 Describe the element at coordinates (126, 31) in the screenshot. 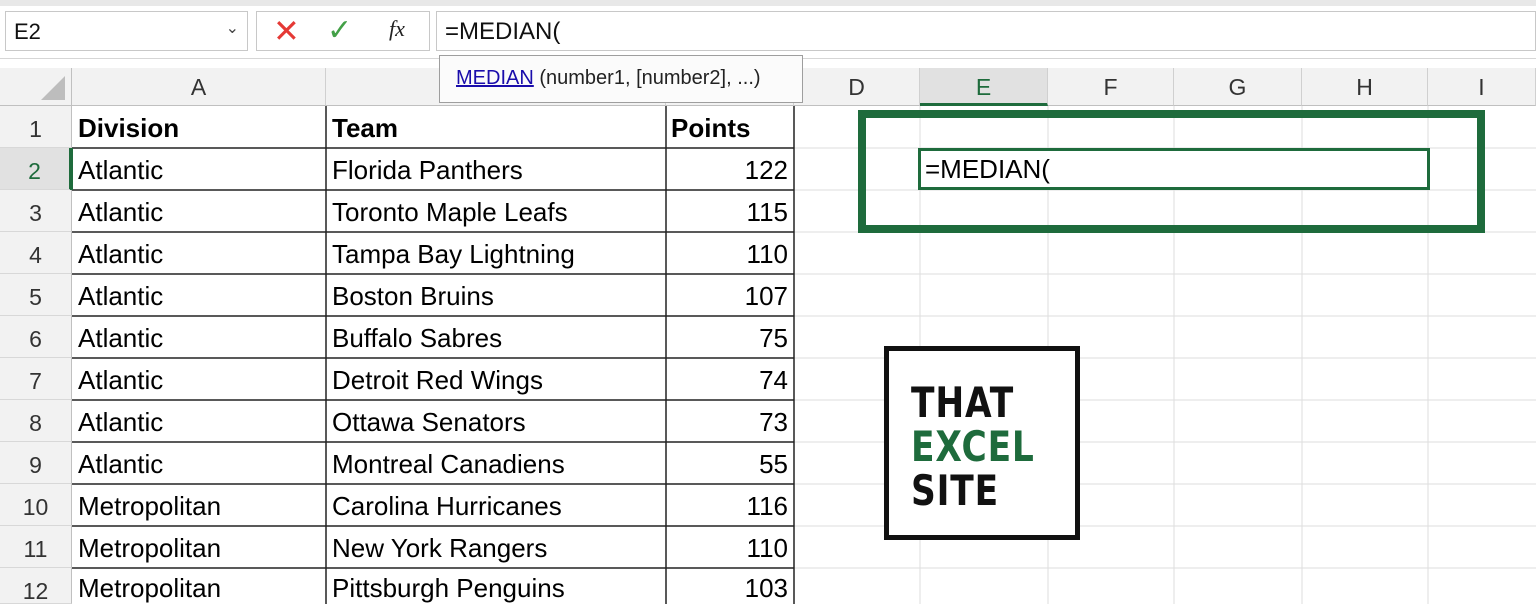

I see `name-box: E2 ⌄` at that location.